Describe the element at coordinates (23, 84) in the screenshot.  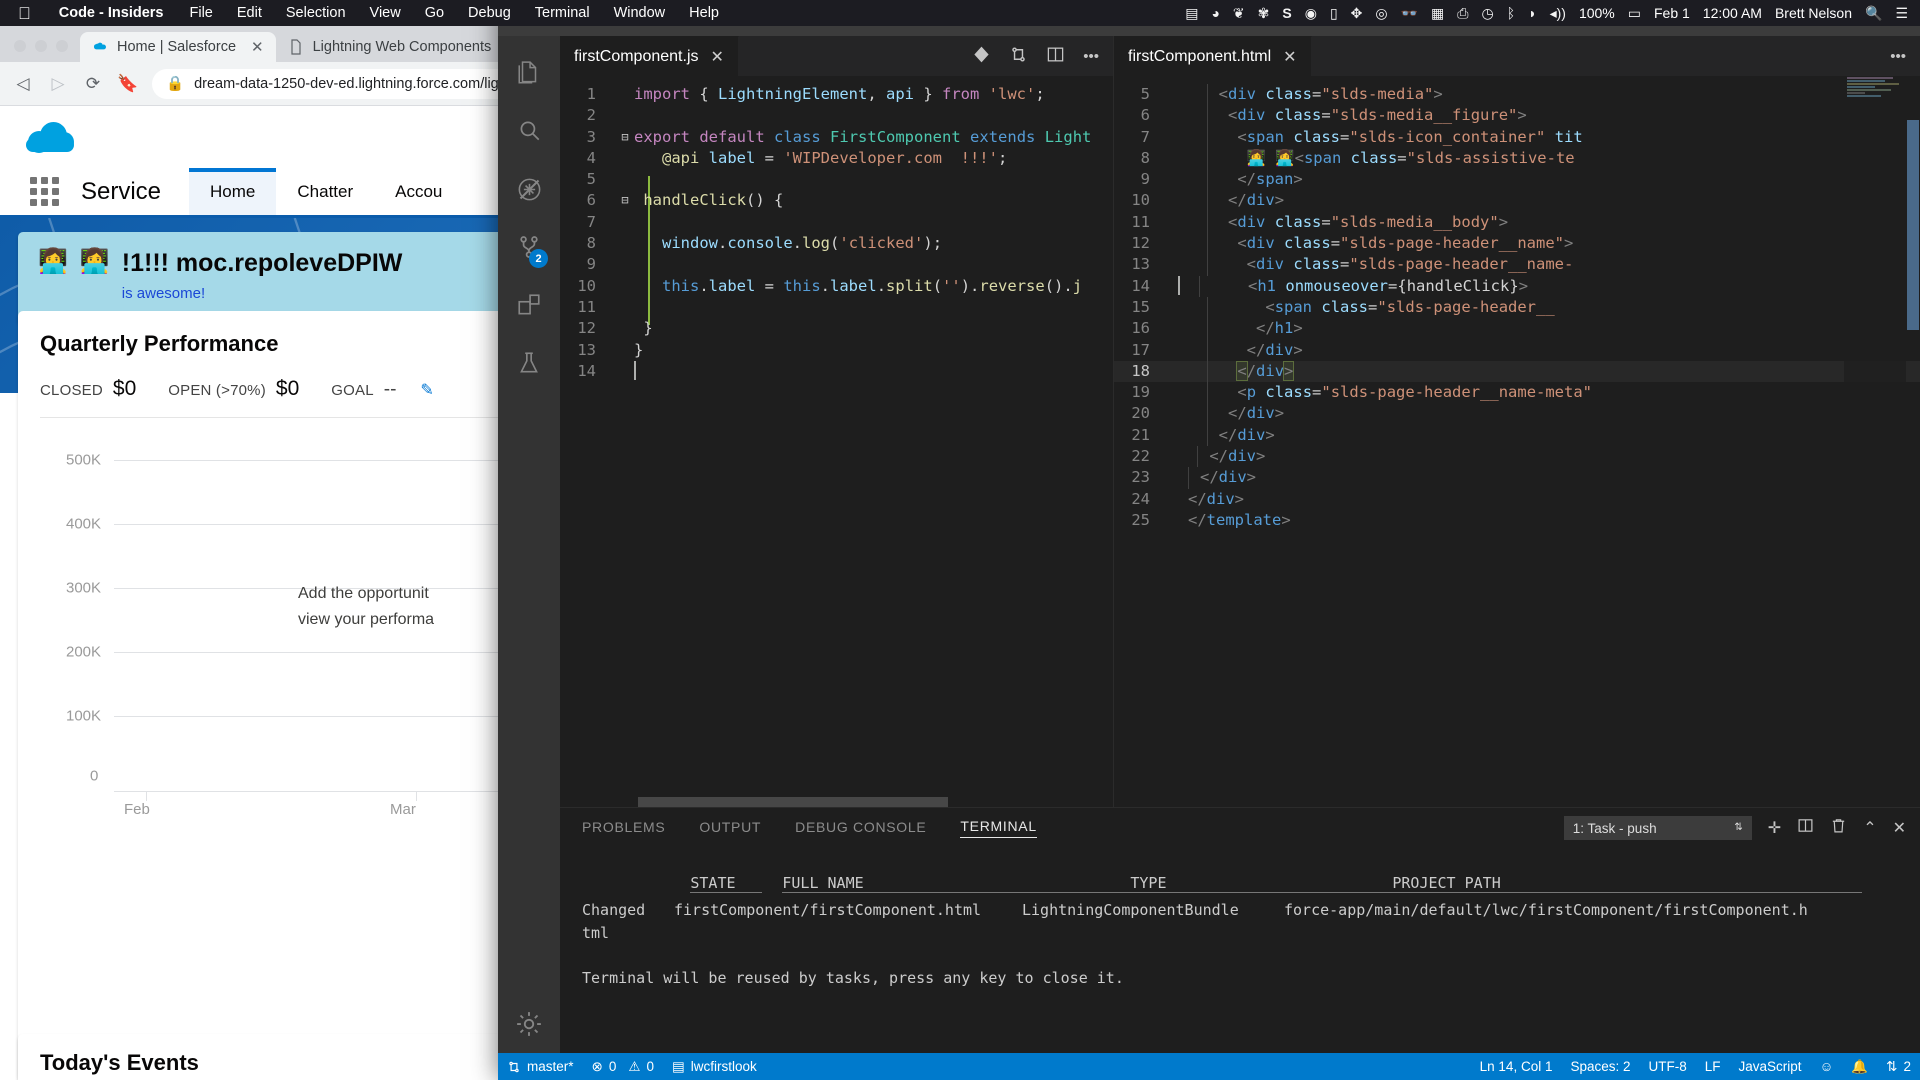
I see `back-arrow-icon: ◁` at that location.